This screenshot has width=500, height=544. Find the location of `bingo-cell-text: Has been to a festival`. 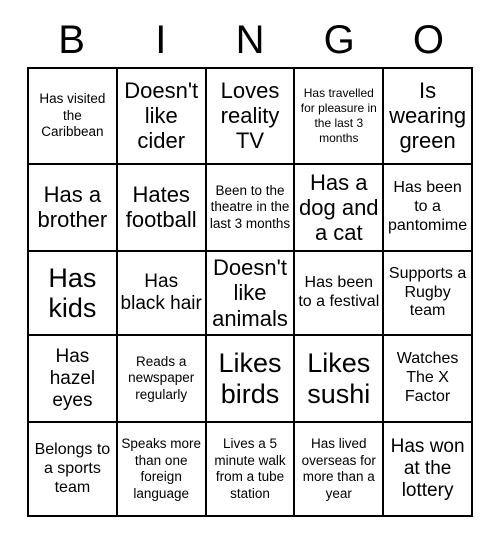

bingo-cell-text: Has been to a festival is located at coordinates (339, 292).